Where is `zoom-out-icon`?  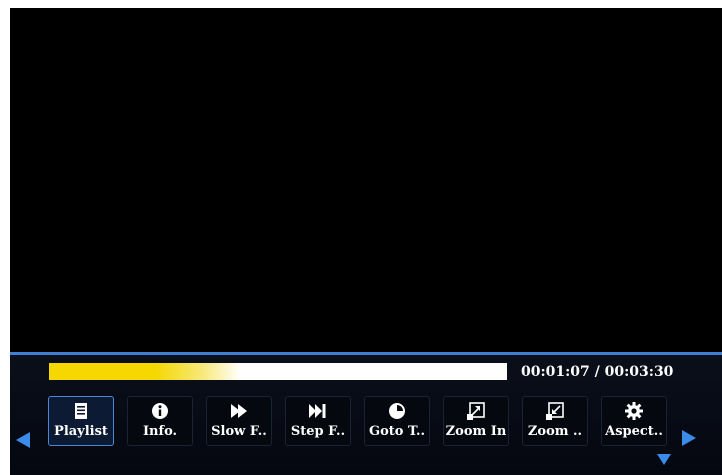
zoom-out-icon is located at coordinates (555, 411).